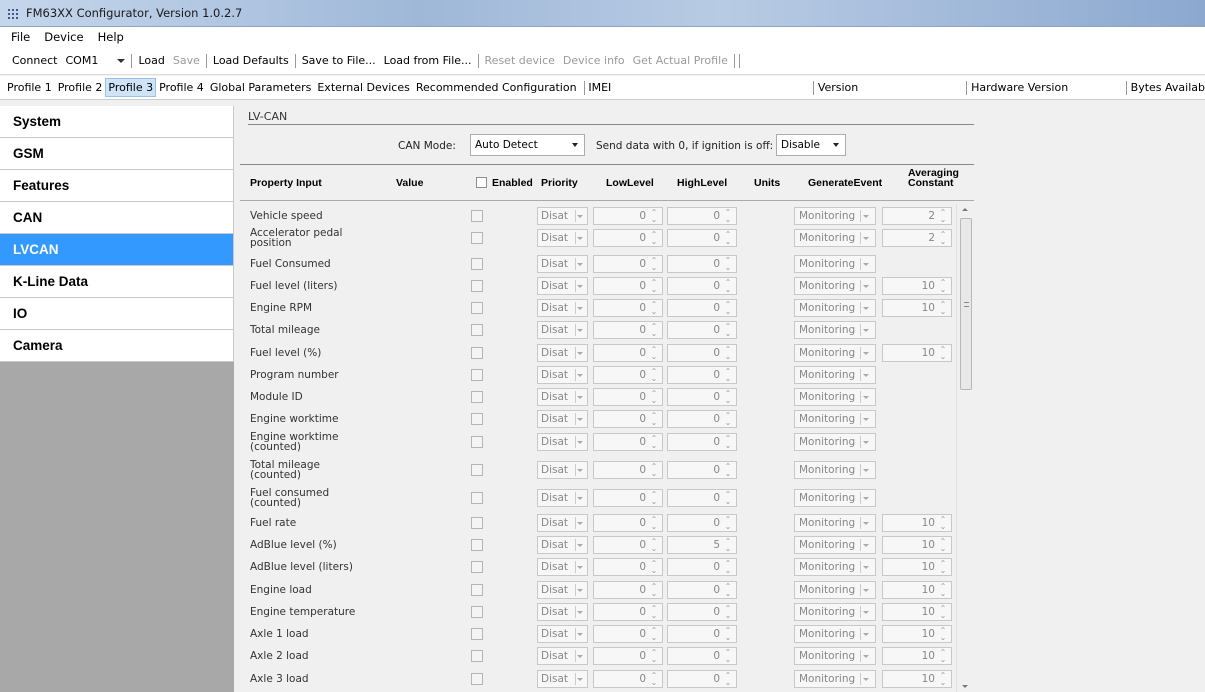  Describe the element at coordinates (117, 250) in the screenshot. I see `sidebar-item-lvcan: LVCAN` at that location.